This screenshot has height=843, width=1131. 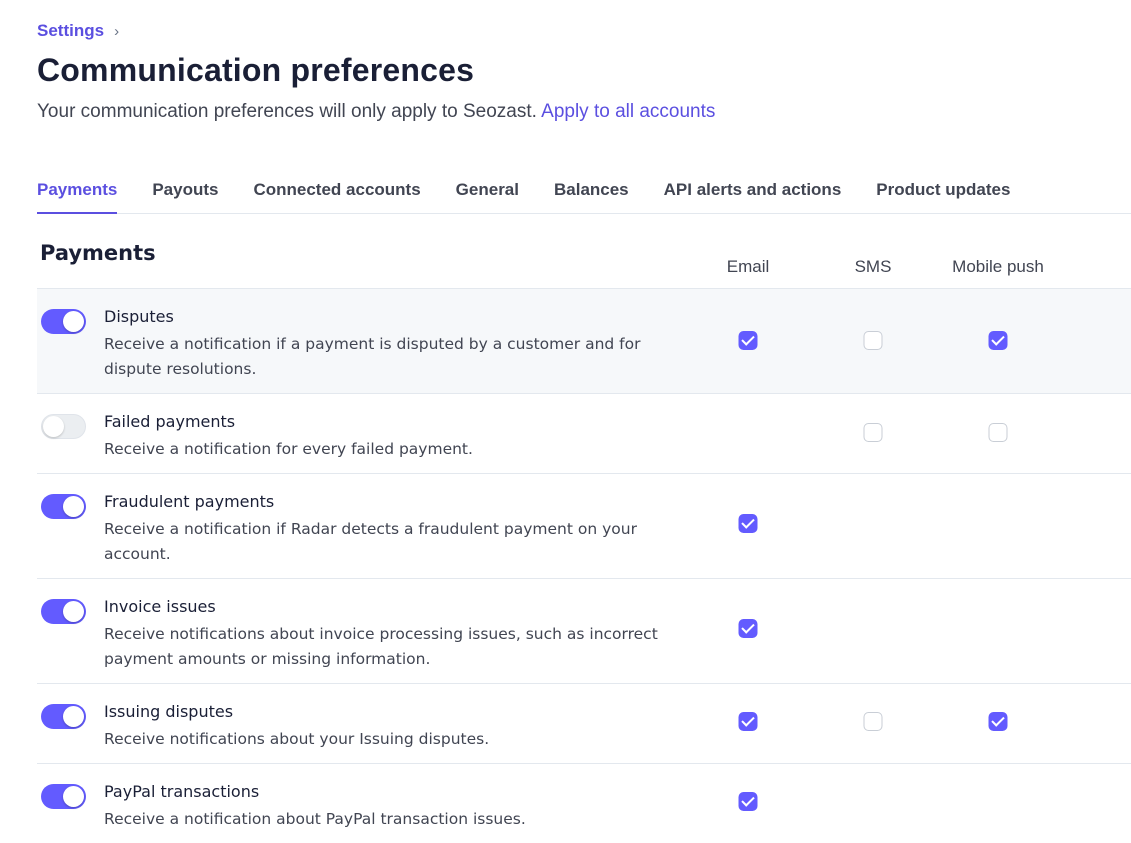 I want to click on issuing-disputes-sms-checkbox, so click(x=873, y=721).